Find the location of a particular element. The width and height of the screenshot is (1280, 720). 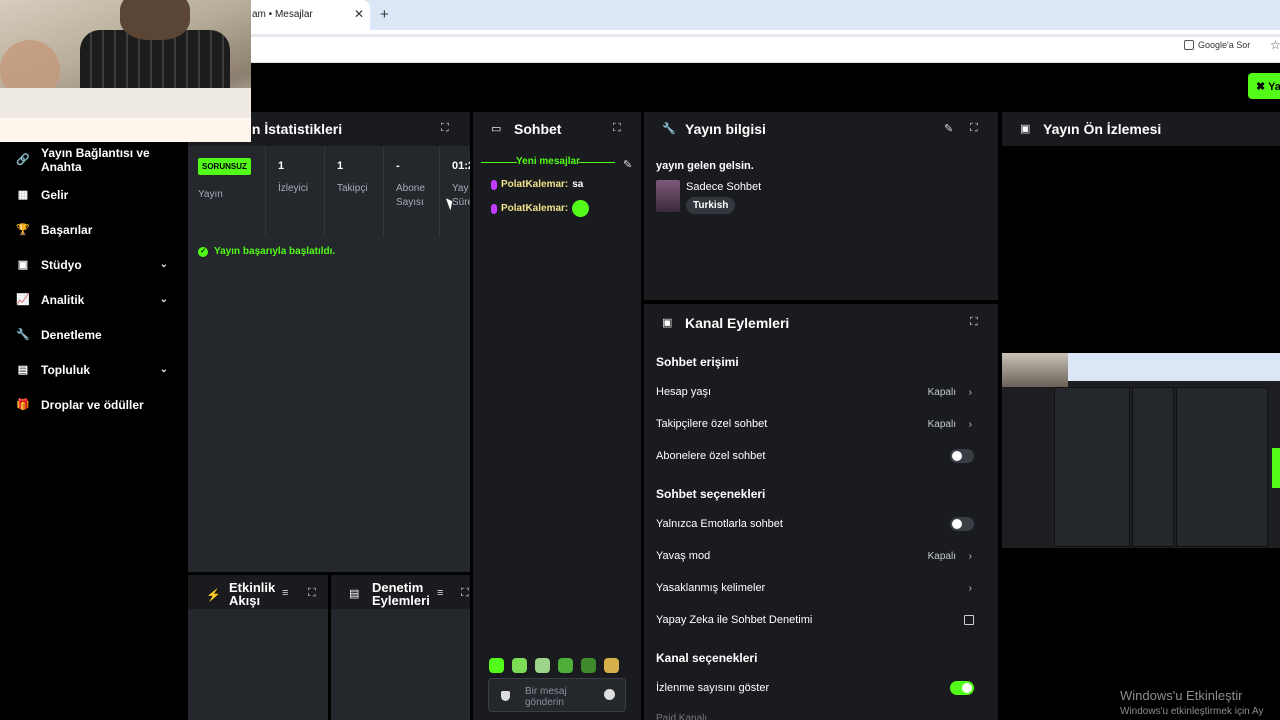

sidebar-item-label: Başarılar is located at coordinates (67, 229).